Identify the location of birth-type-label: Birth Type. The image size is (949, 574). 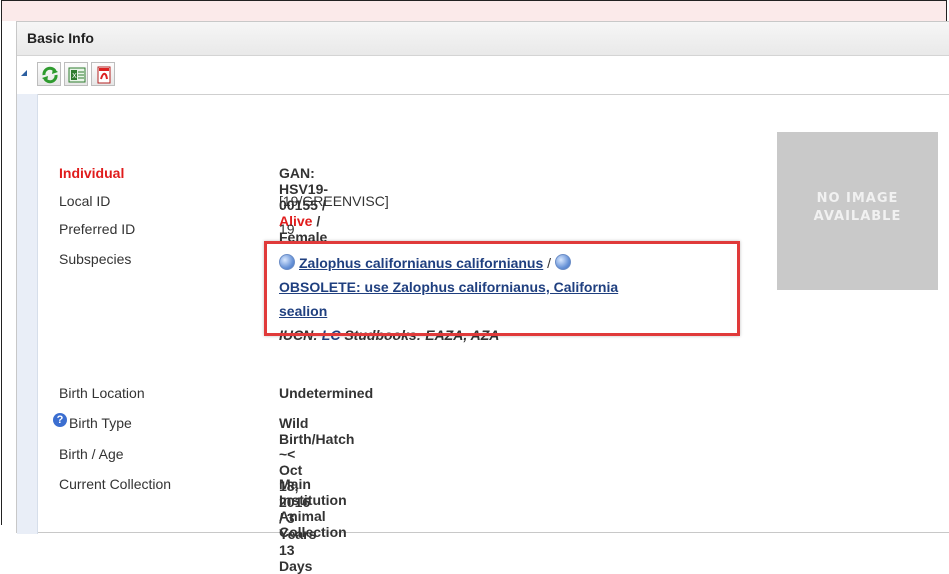
(100, 423).